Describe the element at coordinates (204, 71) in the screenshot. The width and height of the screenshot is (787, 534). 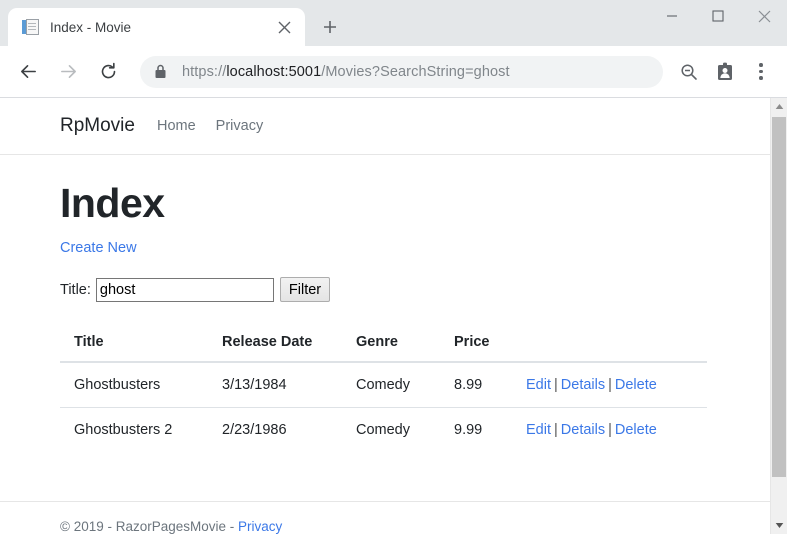
I see `url-scheme: https://` at that location.